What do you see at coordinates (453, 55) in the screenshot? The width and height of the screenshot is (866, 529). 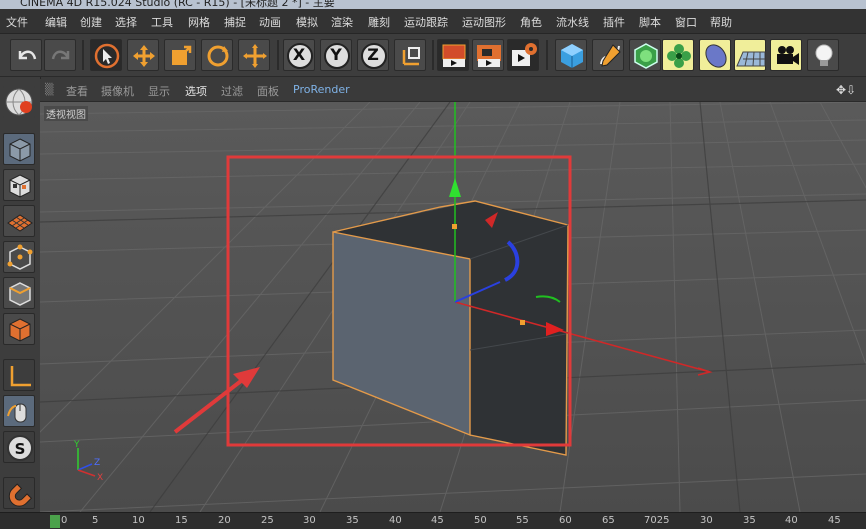 I see `render-view-button` at bounding box center [453, 55].